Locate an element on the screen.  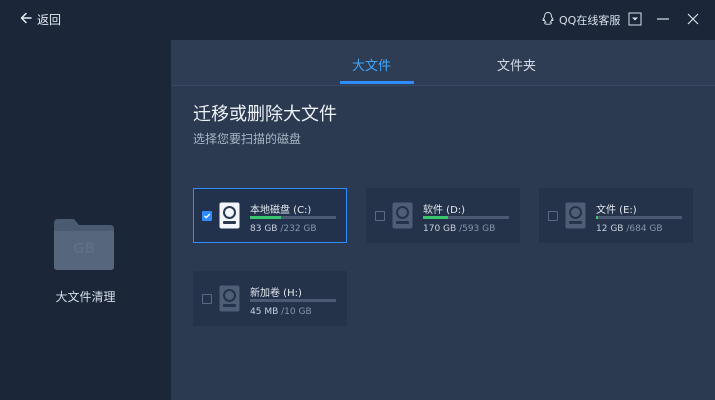
drive-h-total: /10 GB is located at coordinates (296, 312).